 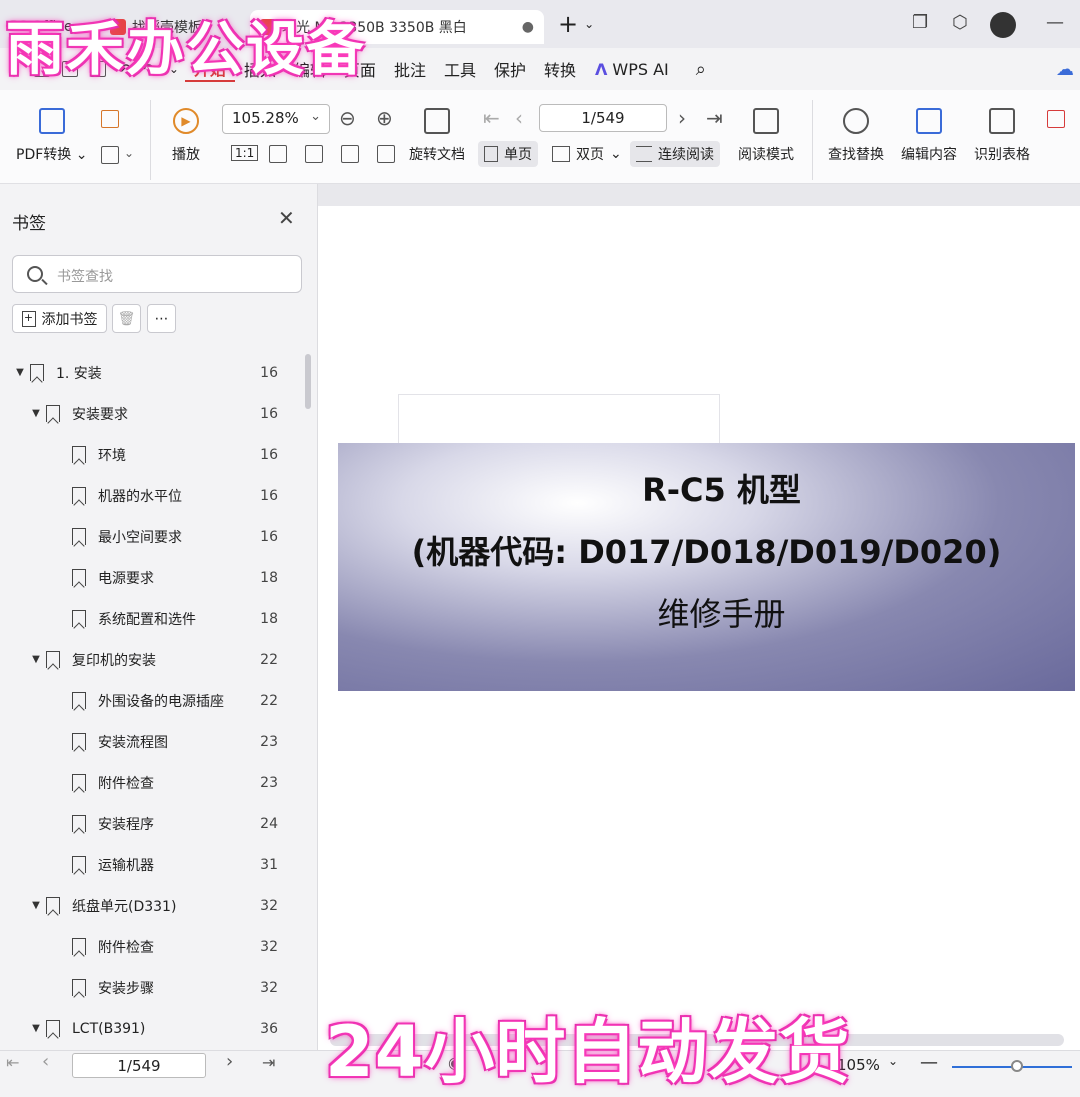 I want to click on bookmark-search-input: 书签查找, so click(x=157, y=274).